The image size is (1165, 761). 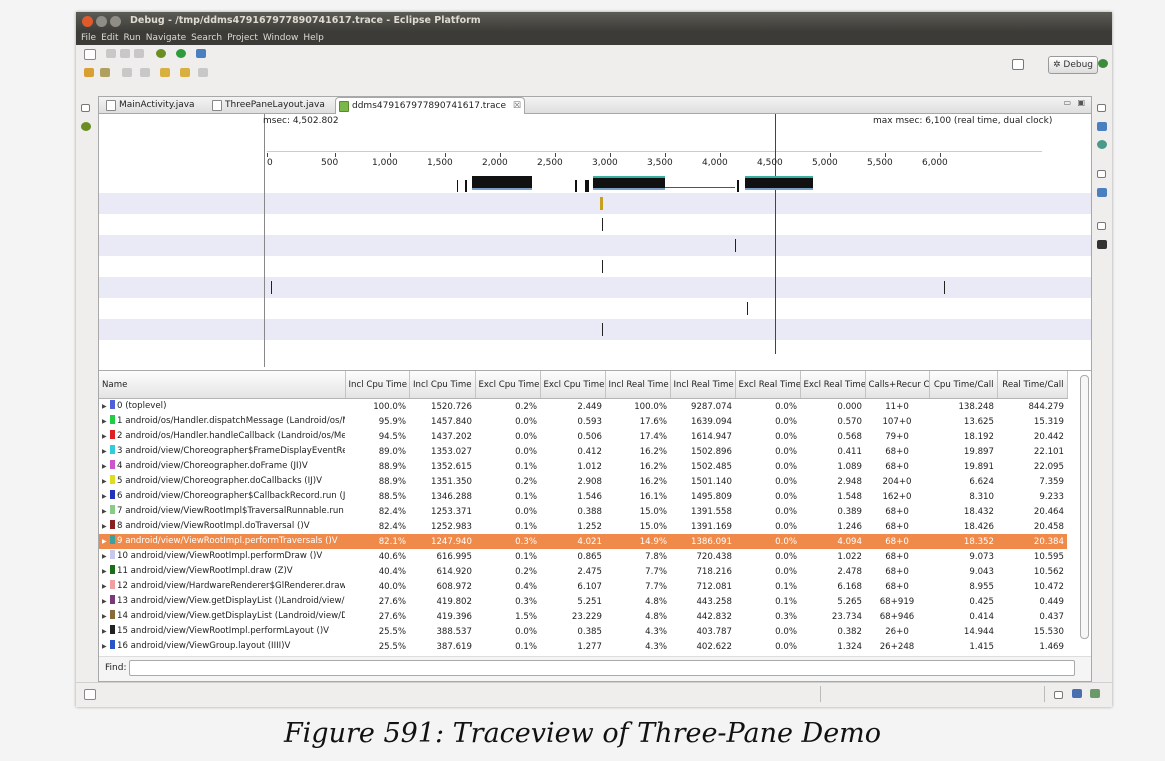 What do you see at coordinates (963, 385) in the screenshot?
I see `column-header: Cpu Time/Call` at bounding box center [963, 385].